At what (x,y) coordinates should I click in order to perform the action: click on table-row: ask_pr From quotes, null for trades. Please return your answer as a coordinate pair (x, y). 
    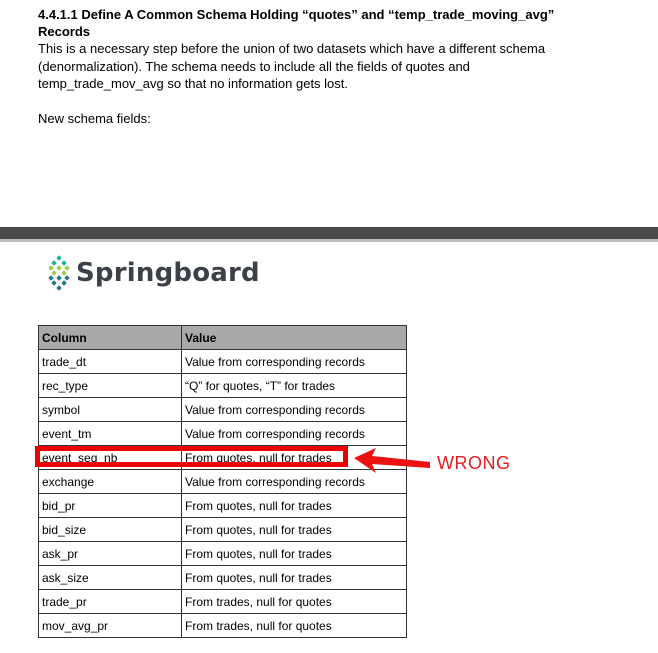
    Looking at the image, I should click on (222, 553).